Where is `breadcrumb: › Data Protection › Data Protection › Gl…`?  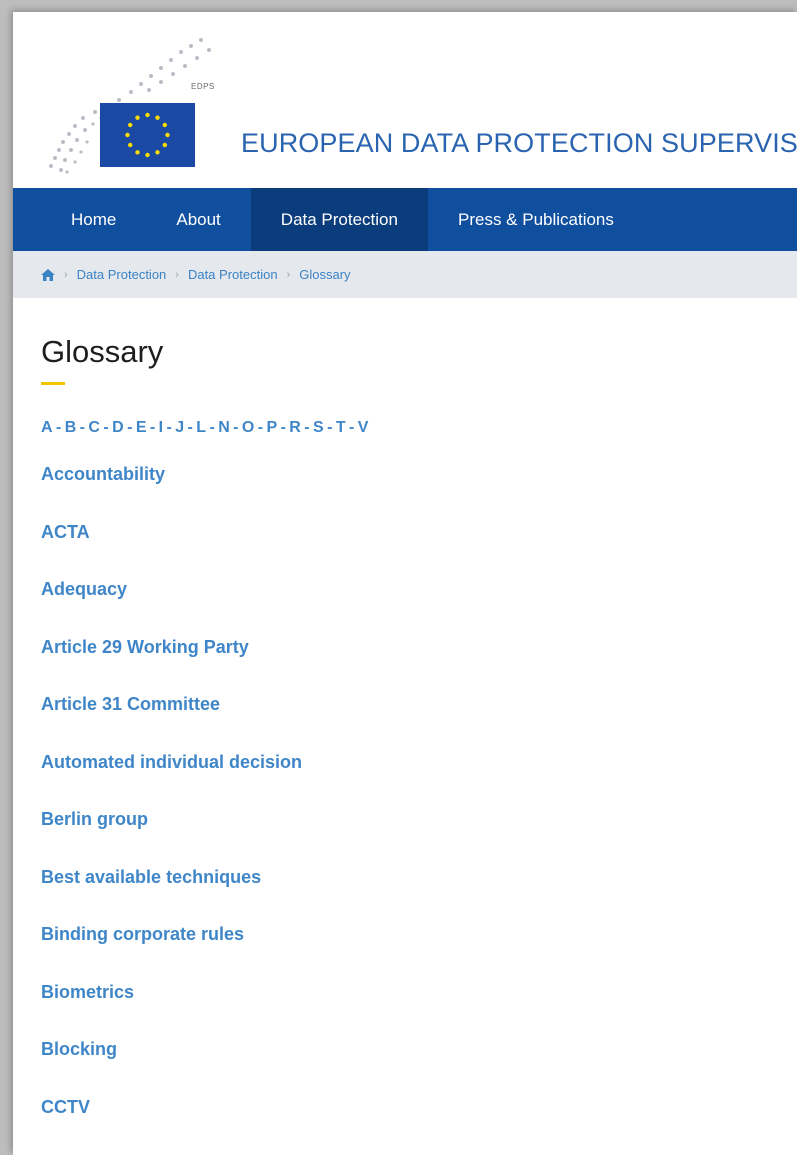
breadcrumb: › Data Protection › Data Protection › Gl… is located at coordinates (405, 274).